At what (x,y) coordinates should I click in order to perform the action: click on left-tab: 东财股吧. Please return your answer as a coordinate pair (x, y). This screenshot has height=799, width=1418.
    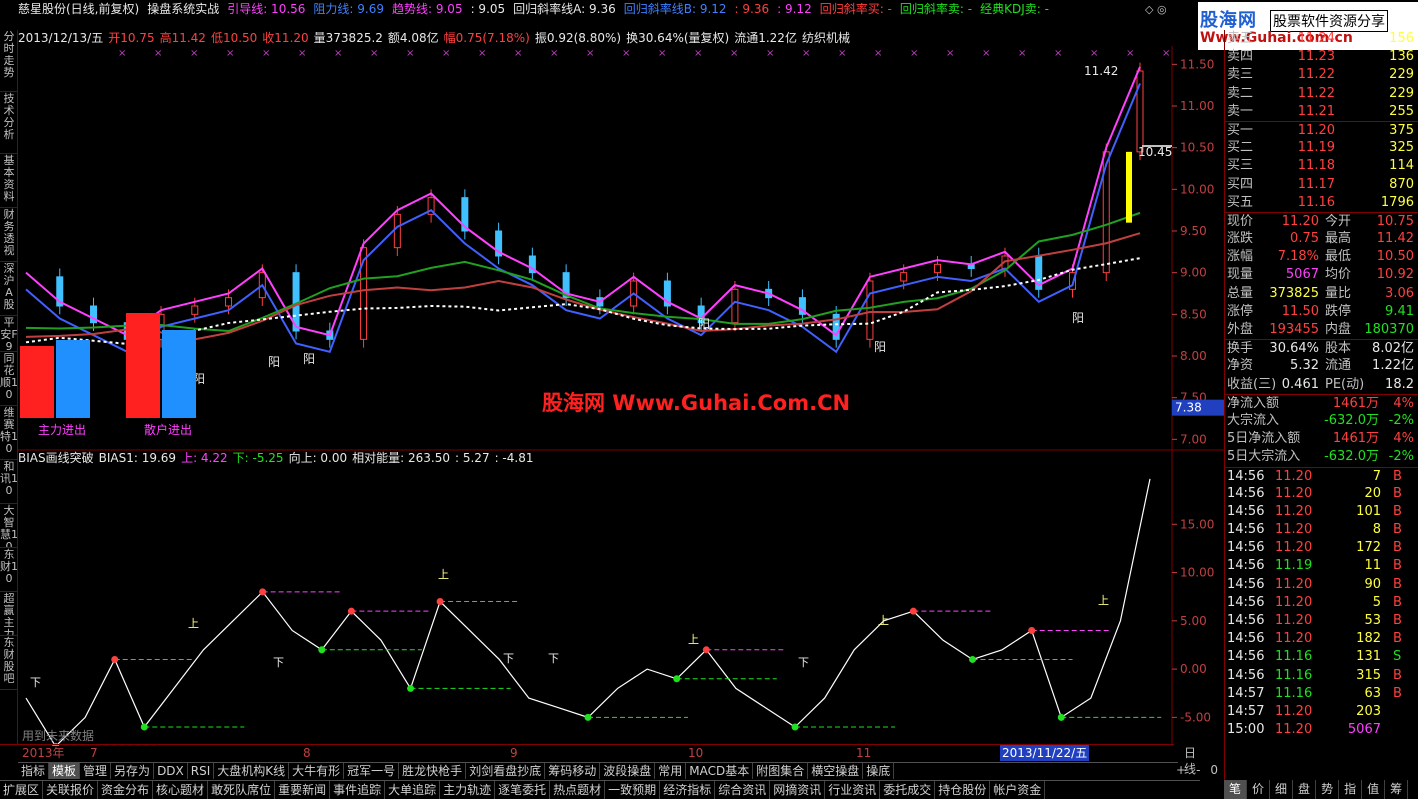
    Looking at the image, I should click on (9, 663).